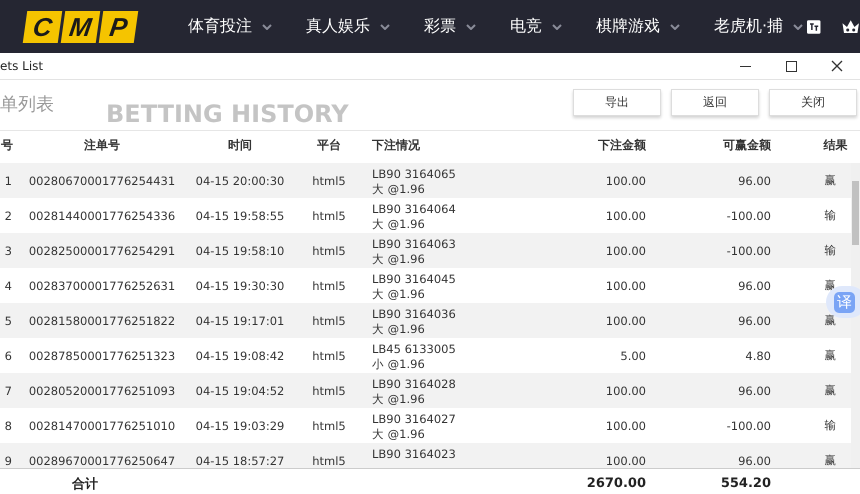 The image size is (860, 494). I want to click on table-cell-text: LB90 3164023, so click(414, 454).